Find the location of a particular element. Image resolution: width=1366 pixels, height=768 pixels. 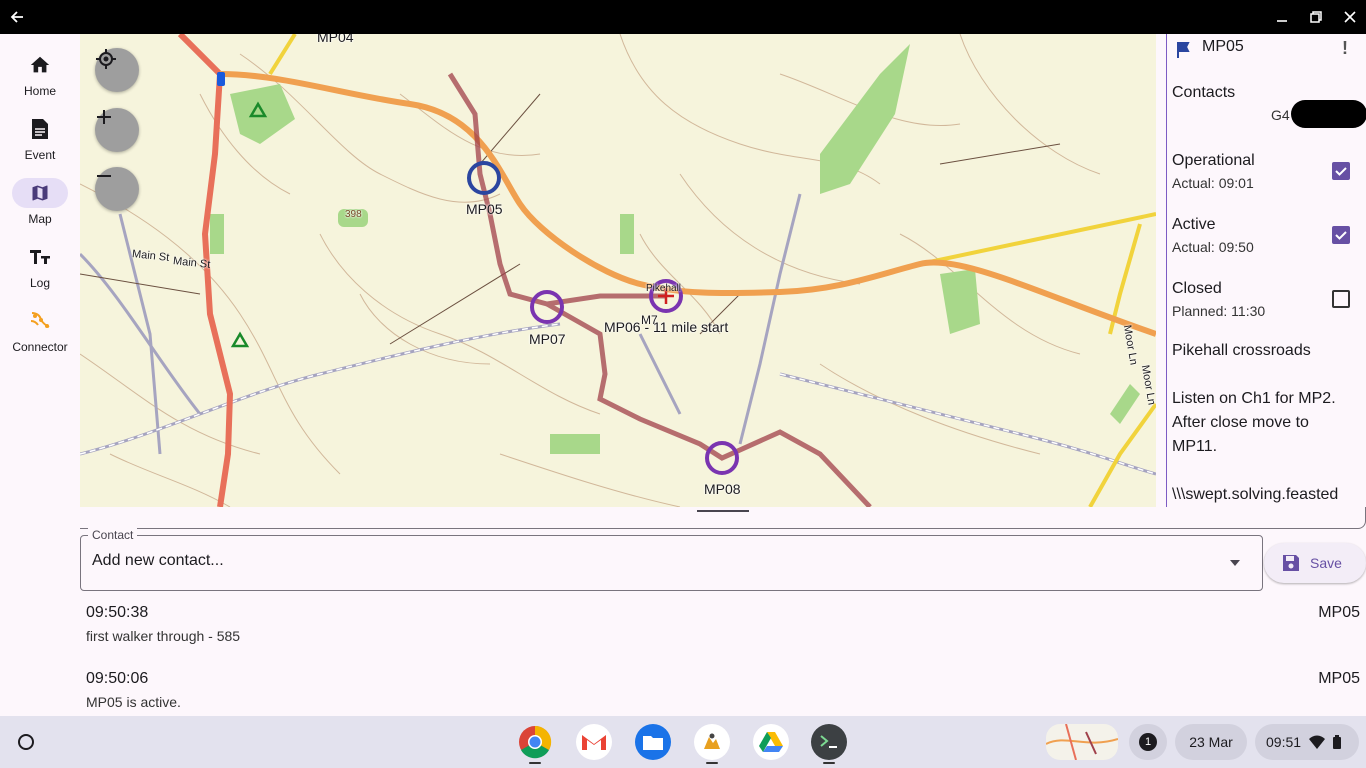

rail-item-map: Map is located at coordinates (40, 200).